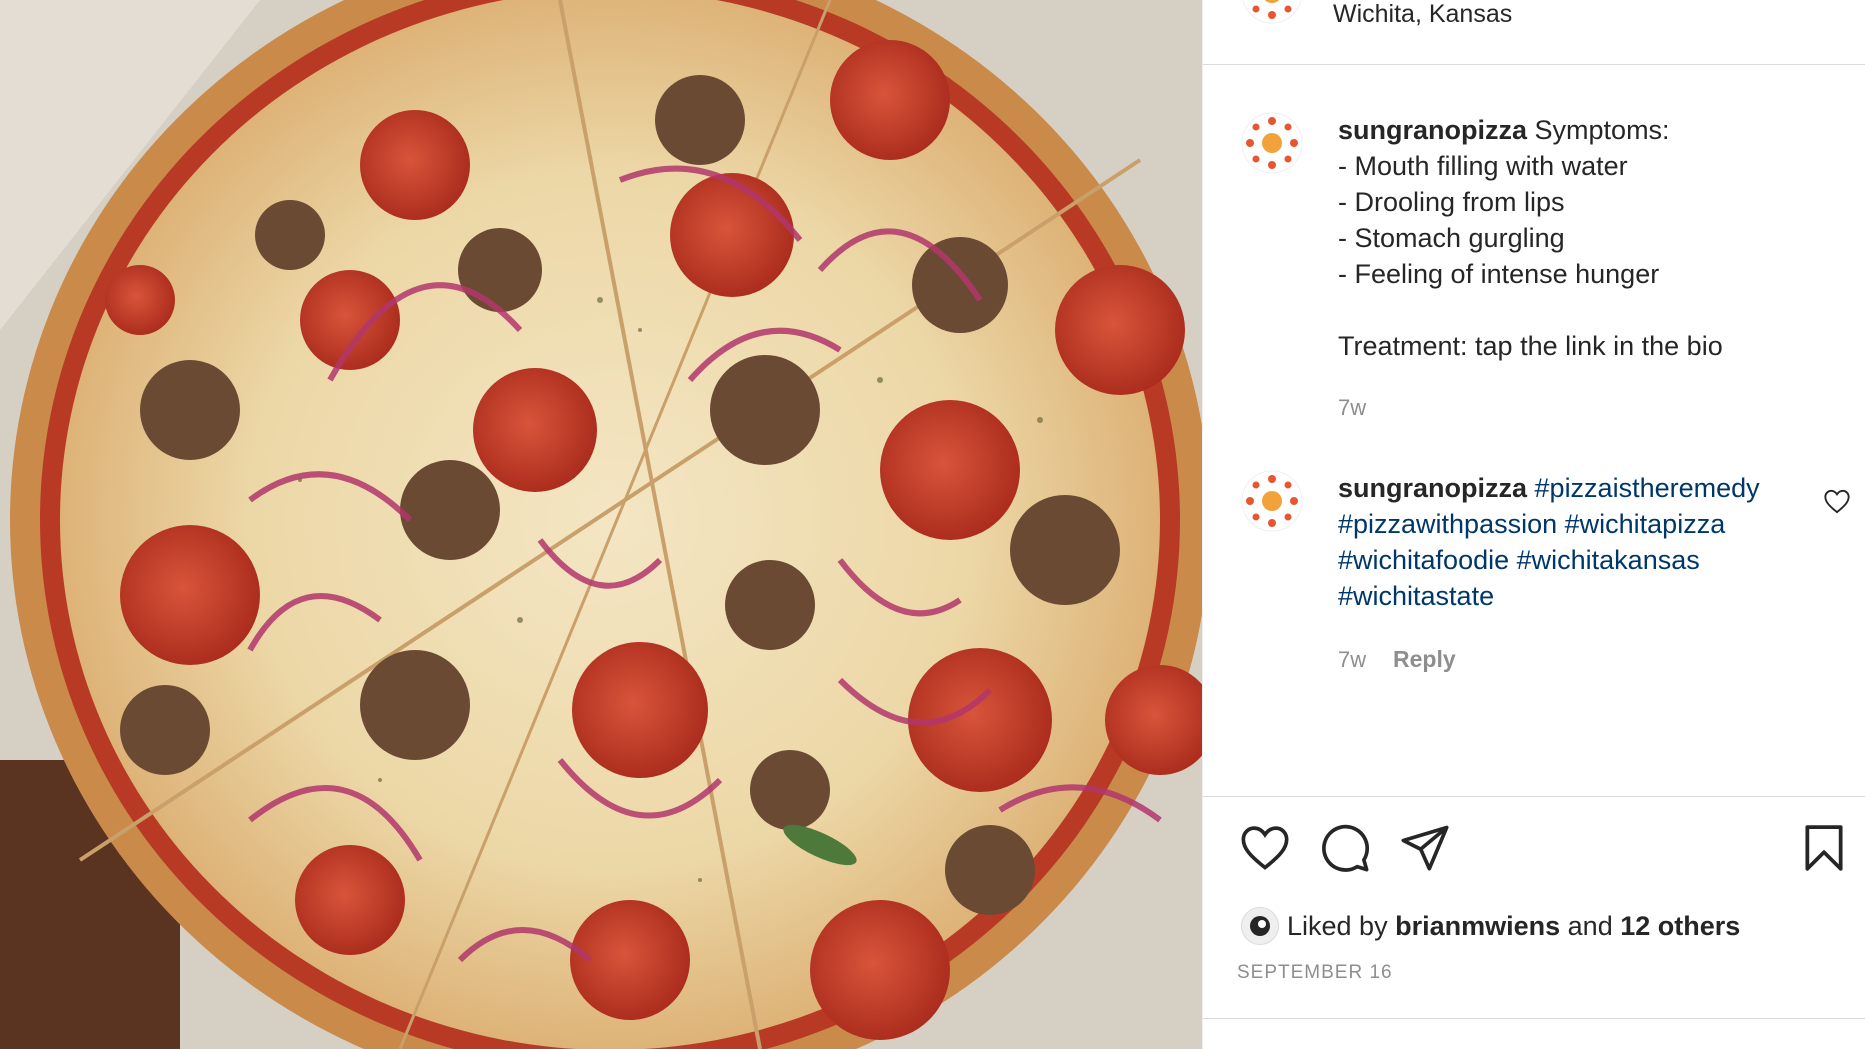 This screenshot has width=1865, height=1049. I want to click on liker-avatar, so click(1260, 926).